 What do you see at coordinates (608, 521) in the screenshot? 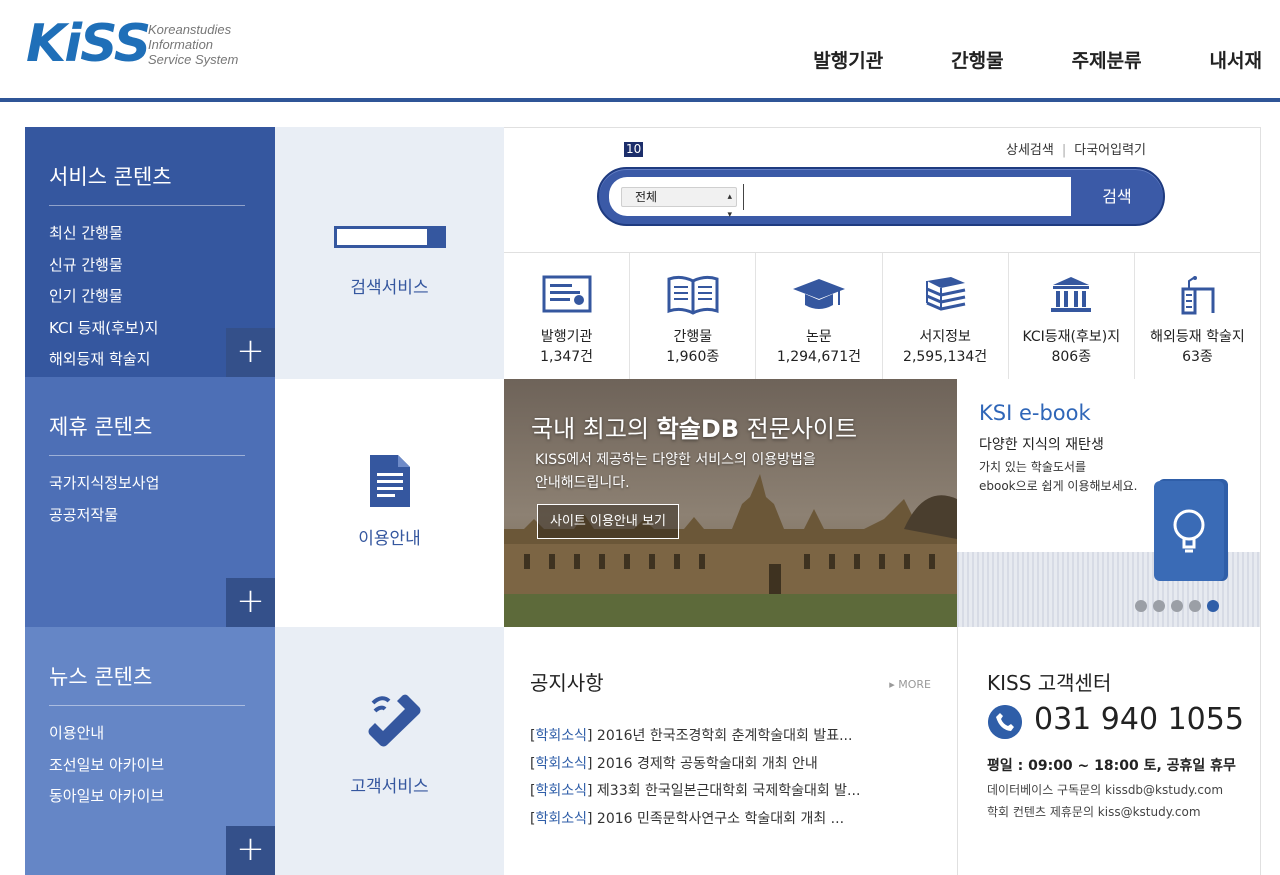
I see `site-guide-button: 사이트 이용안내 보기` at bounding box center [608, 521].